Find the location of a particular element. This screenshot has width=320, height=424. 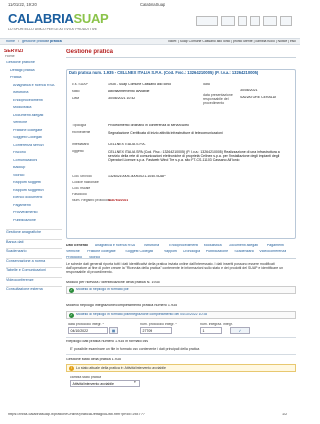

sidebar-item: Gestione pratiche is located at coordinates (34, 63).